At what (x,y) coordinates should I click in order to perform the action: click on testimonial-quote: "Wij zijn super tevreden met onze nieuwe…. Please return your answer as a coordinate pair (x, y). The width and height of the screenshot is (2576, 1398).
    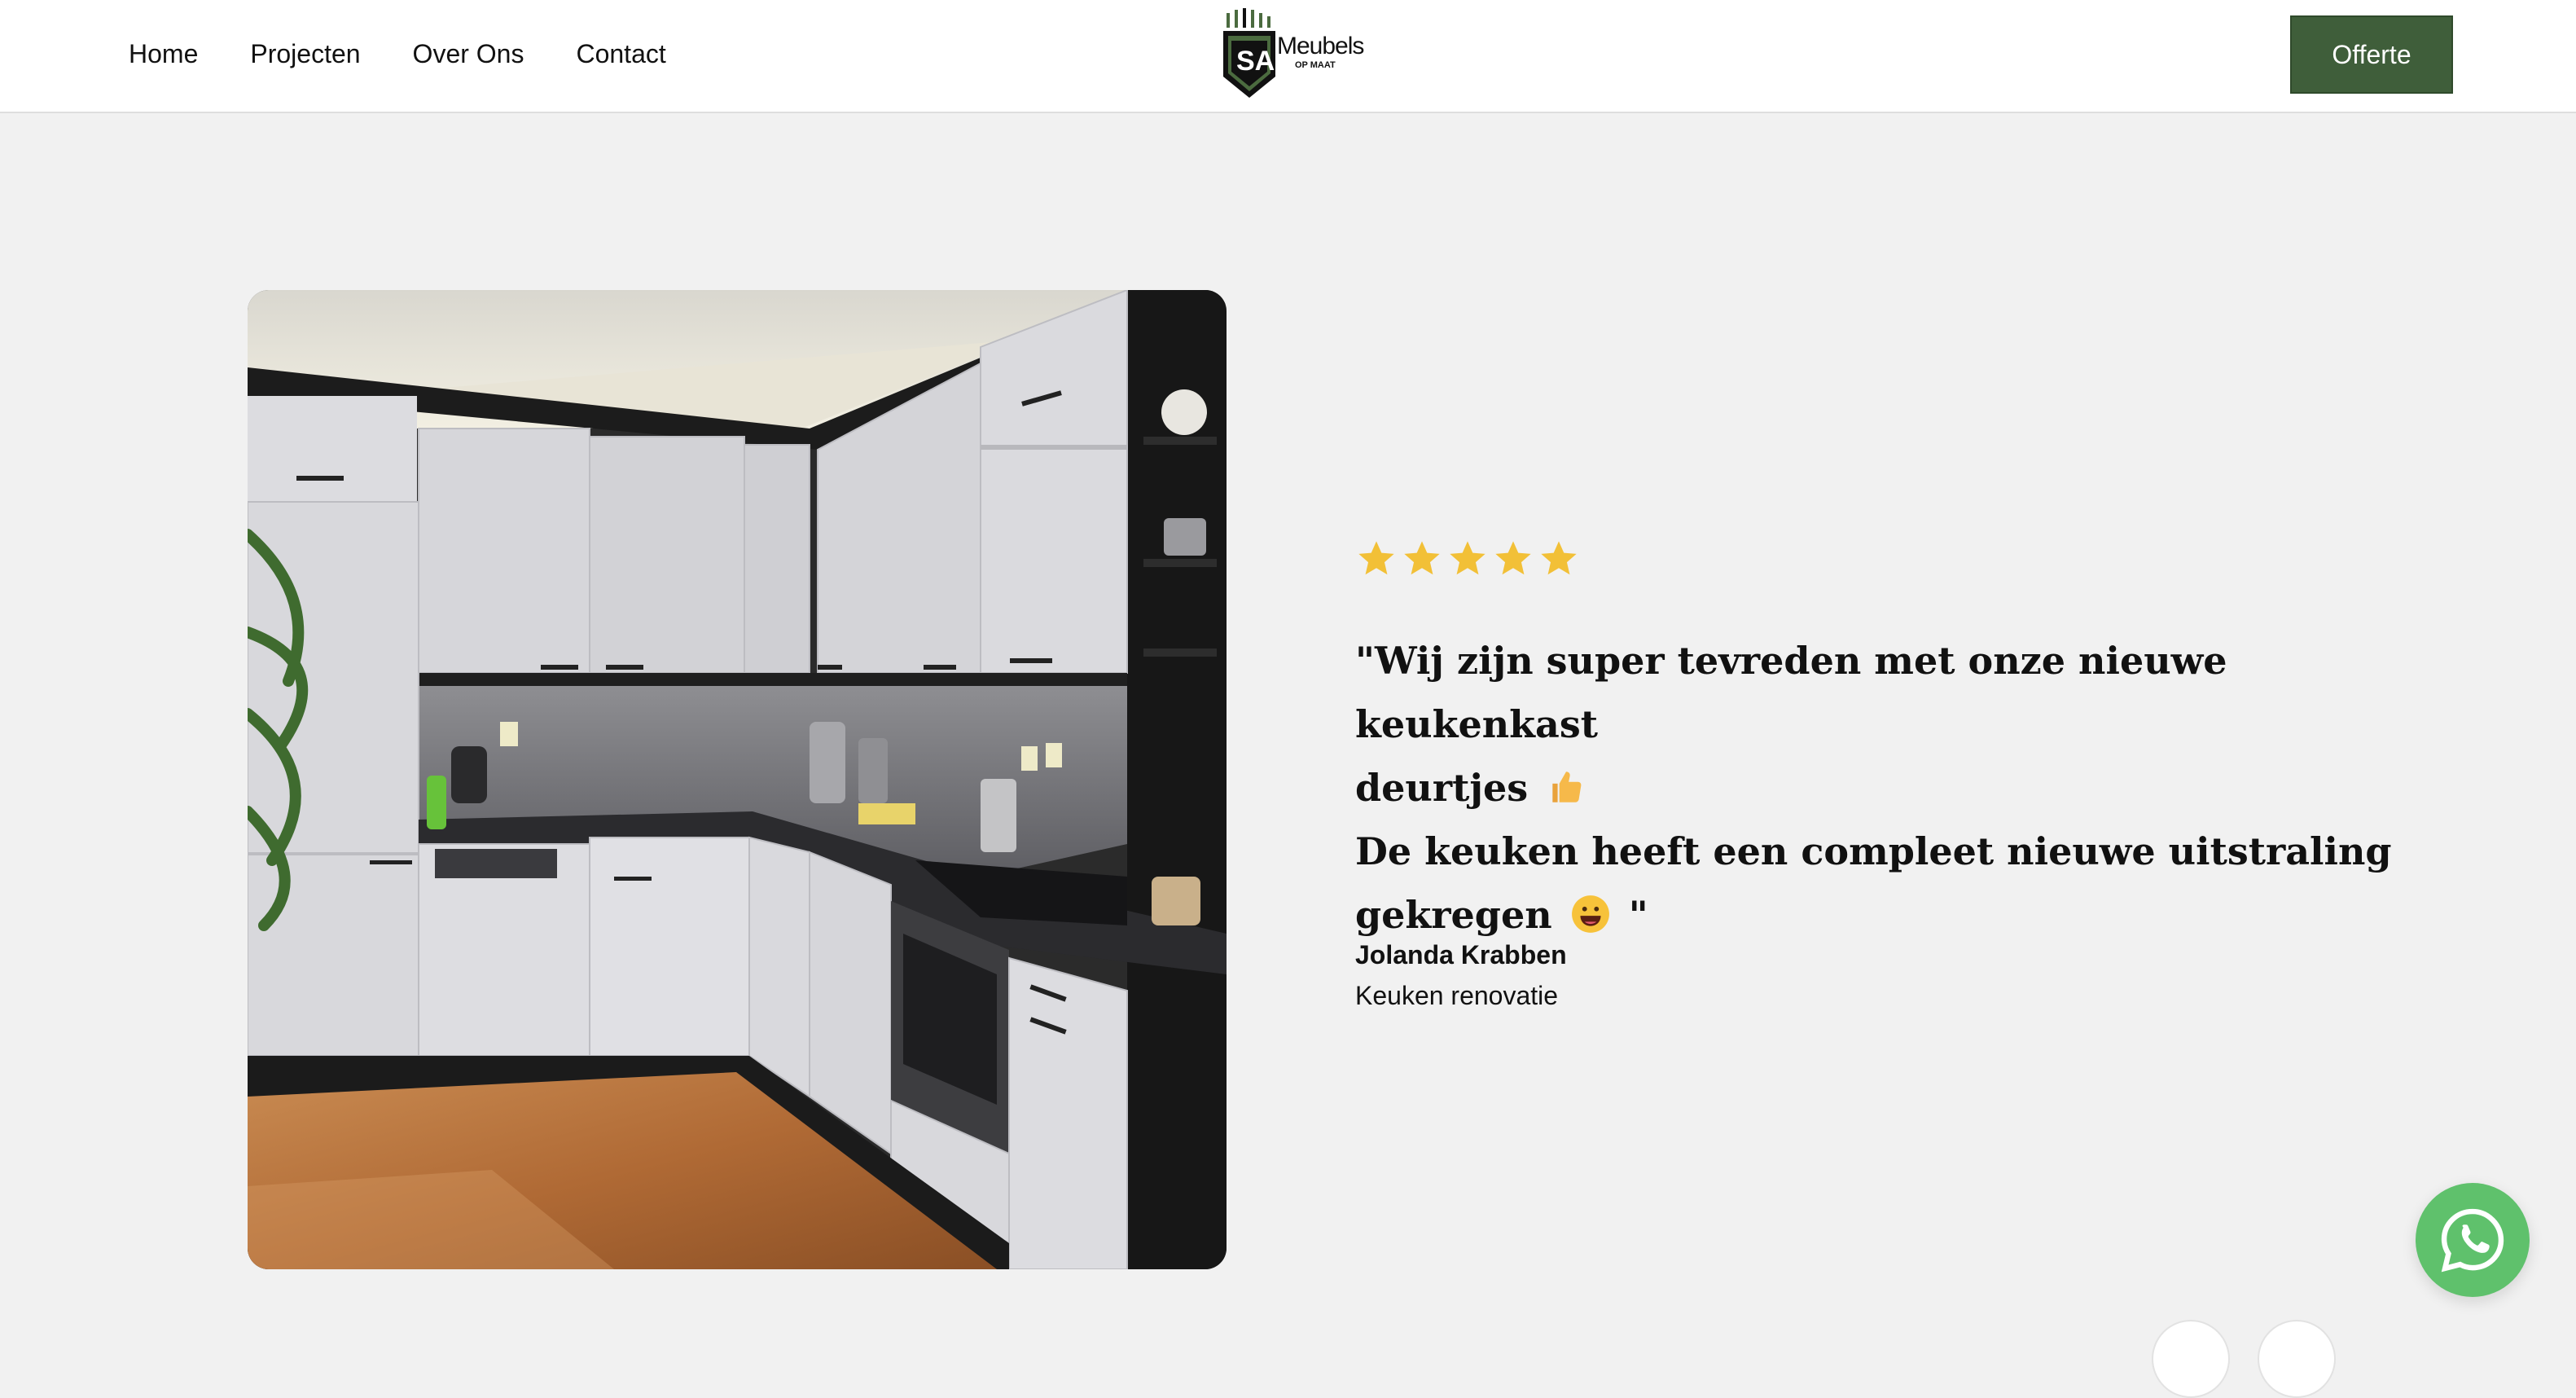
    Looking at the image, I should click on (1884, 788).